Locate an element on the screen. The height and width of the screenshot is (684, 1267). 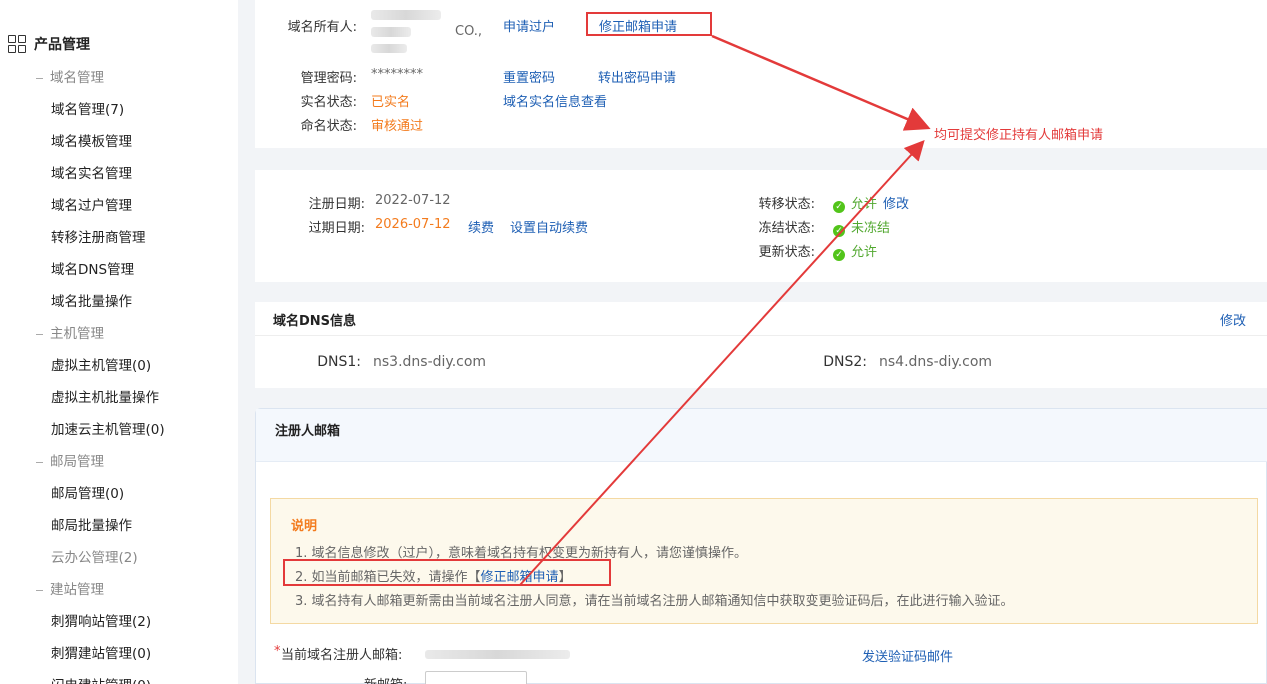
annotation-text: 均可提交修正持有人邮箱申请 is located at coordinates (1019, 135).